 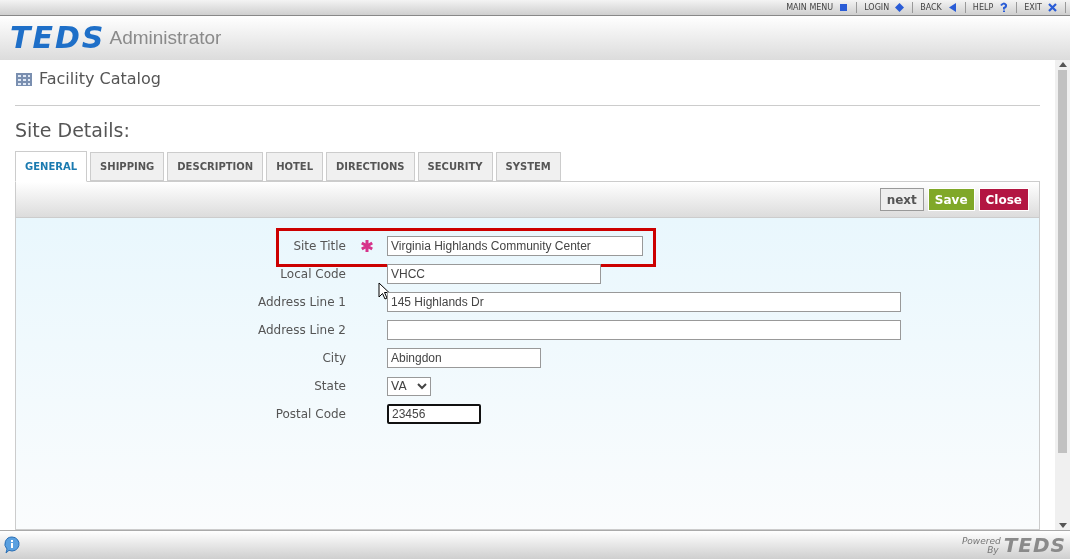 What do you see at coordinates (434, 414) in the screenshot?
I see `text-field: 23456` at bounding box center [434, 414].